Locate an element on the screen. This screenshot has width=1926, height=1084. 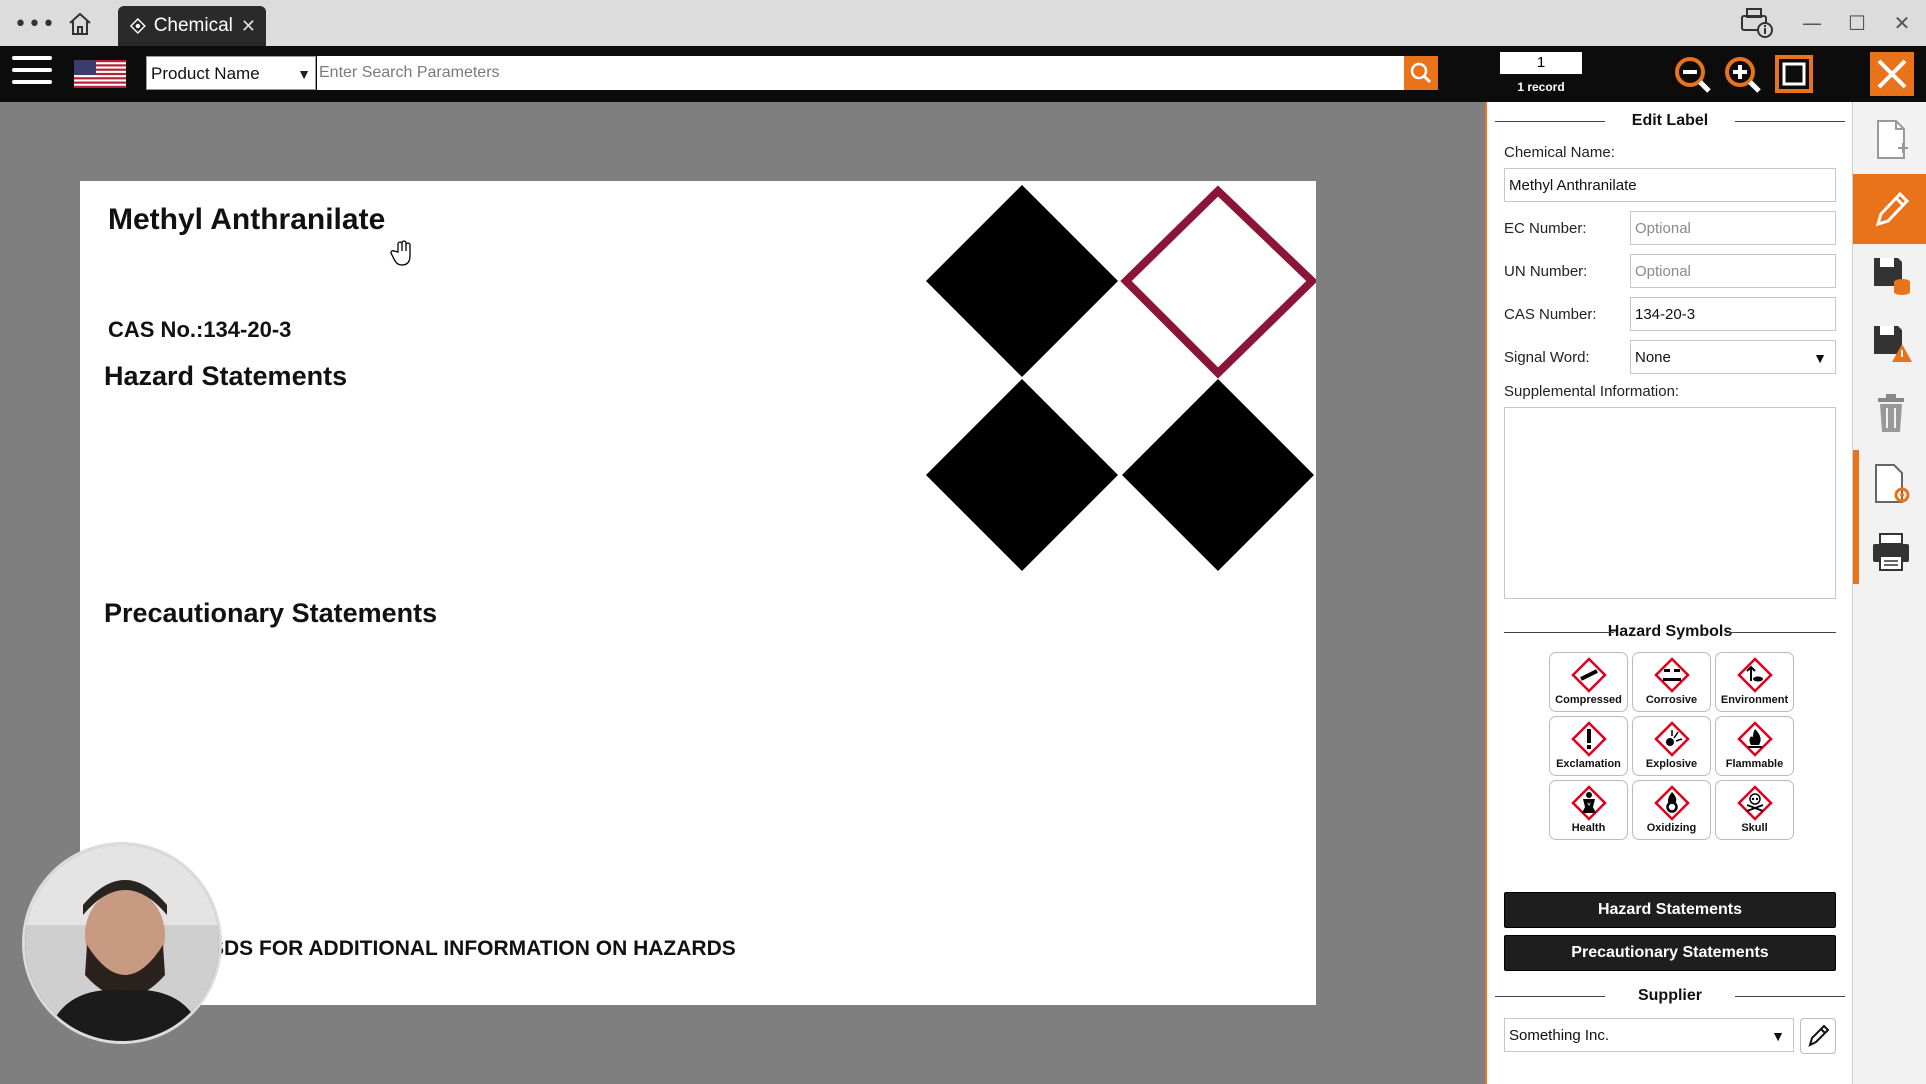
supplier-title: Supplier is located at coordinates (1670, 996).